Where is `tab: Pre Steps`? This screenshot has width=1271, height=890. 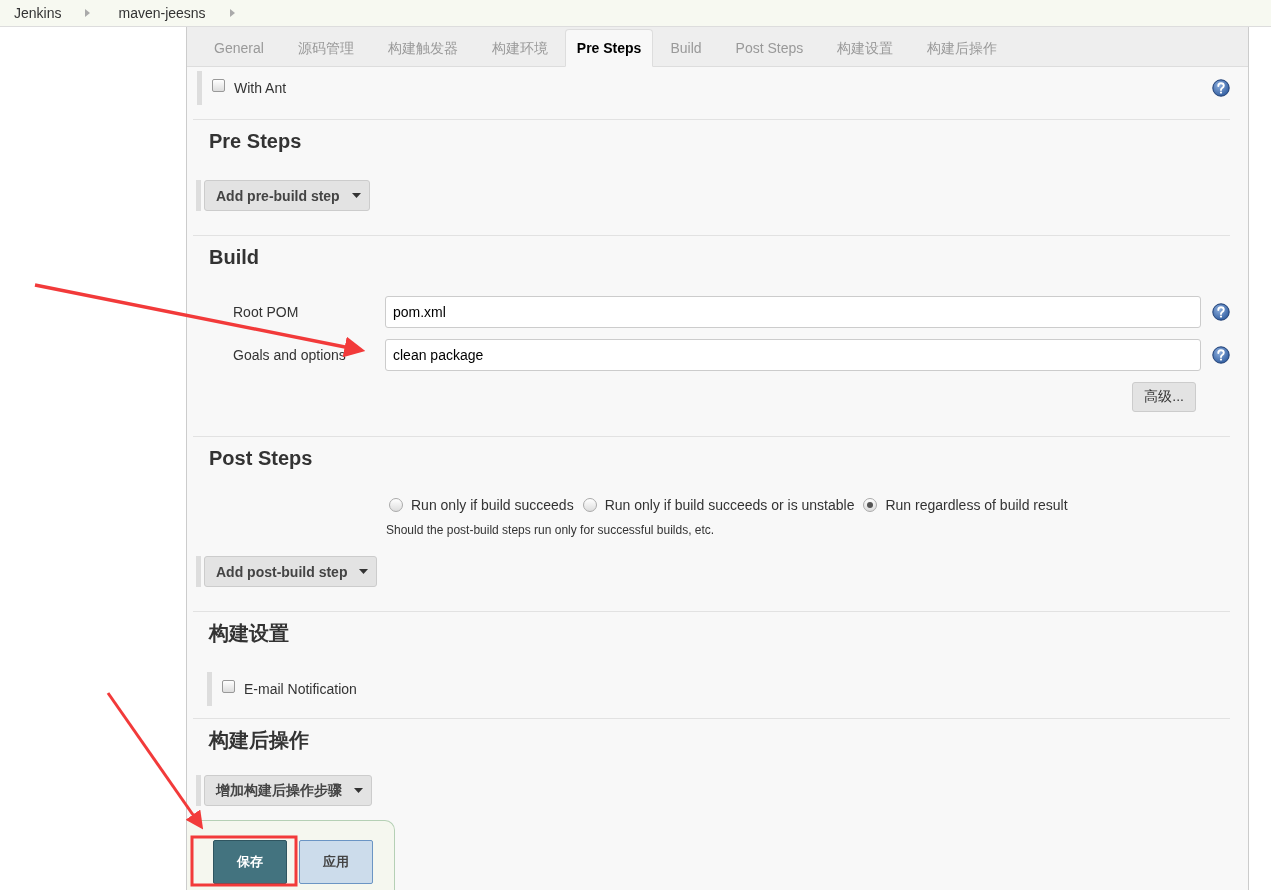
tab: Pre Steps is located at coordinates (609, 48).